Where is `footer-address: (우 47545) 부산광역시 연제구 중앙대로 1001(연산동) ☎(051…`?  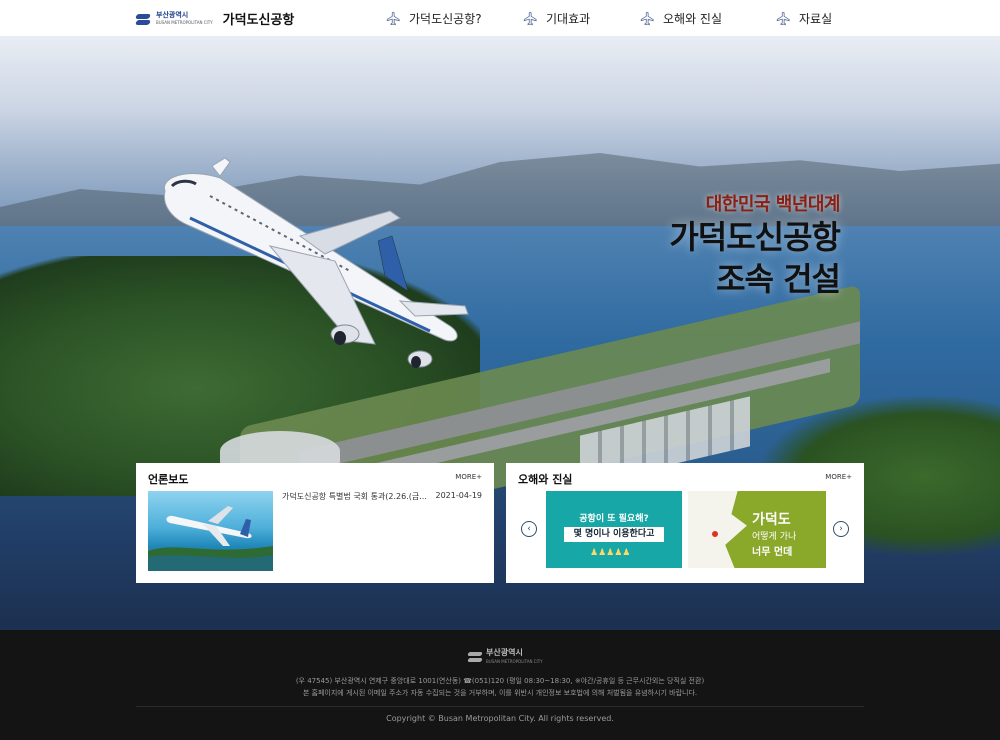 footer-address: (우 47545) 부산광역시 연제구 중앙대로 1001(연산동) ☎(051… is located at coordinates (500, 681).